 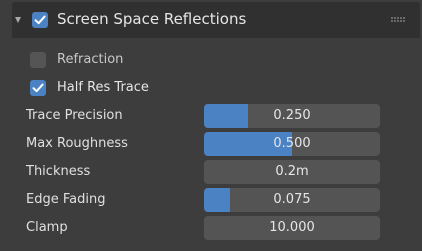 What do you see at coordinates (47, 227) in the screenshot?
I see `clamp-label: Clamp` at bounding box center [47, 227].